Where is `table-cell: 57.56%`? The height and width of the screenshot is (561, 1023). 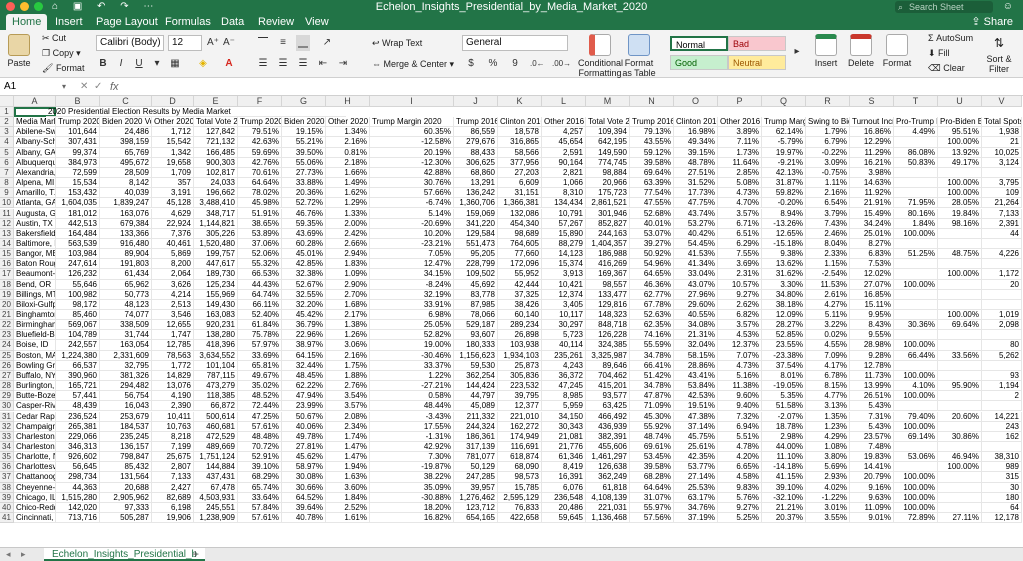 table-cell: 57.56% is located at coordinates (652, 518).